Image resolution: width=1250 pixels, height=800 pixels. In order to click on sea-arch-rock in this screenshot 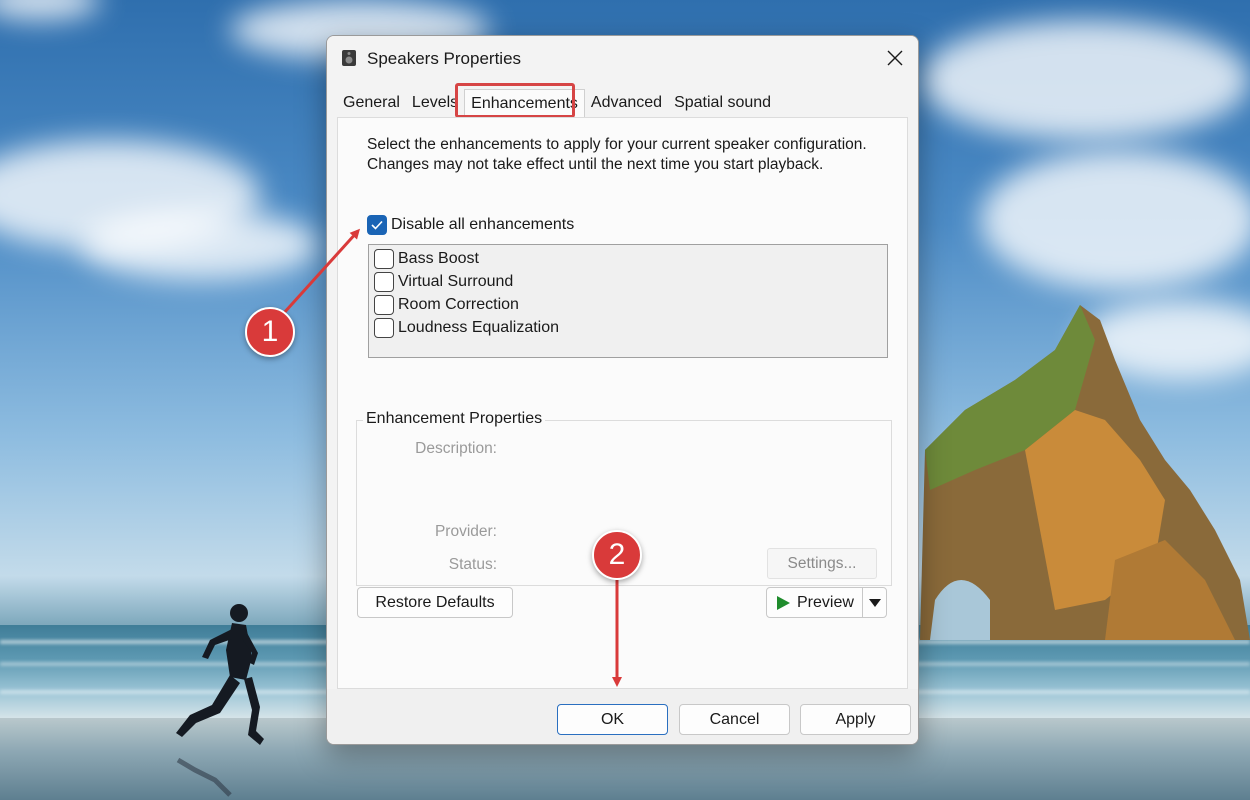, I will do `click(1085, 472)`.